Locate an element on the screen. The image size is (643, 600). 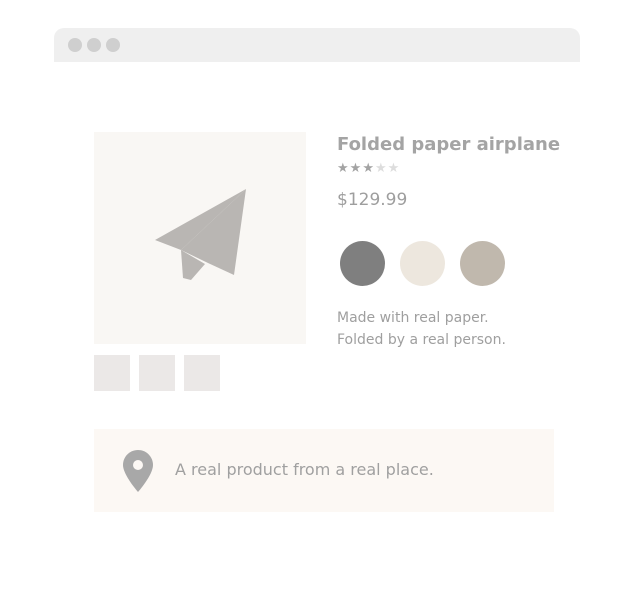
color-swatch-taupe is located at coordinates (482, 263).